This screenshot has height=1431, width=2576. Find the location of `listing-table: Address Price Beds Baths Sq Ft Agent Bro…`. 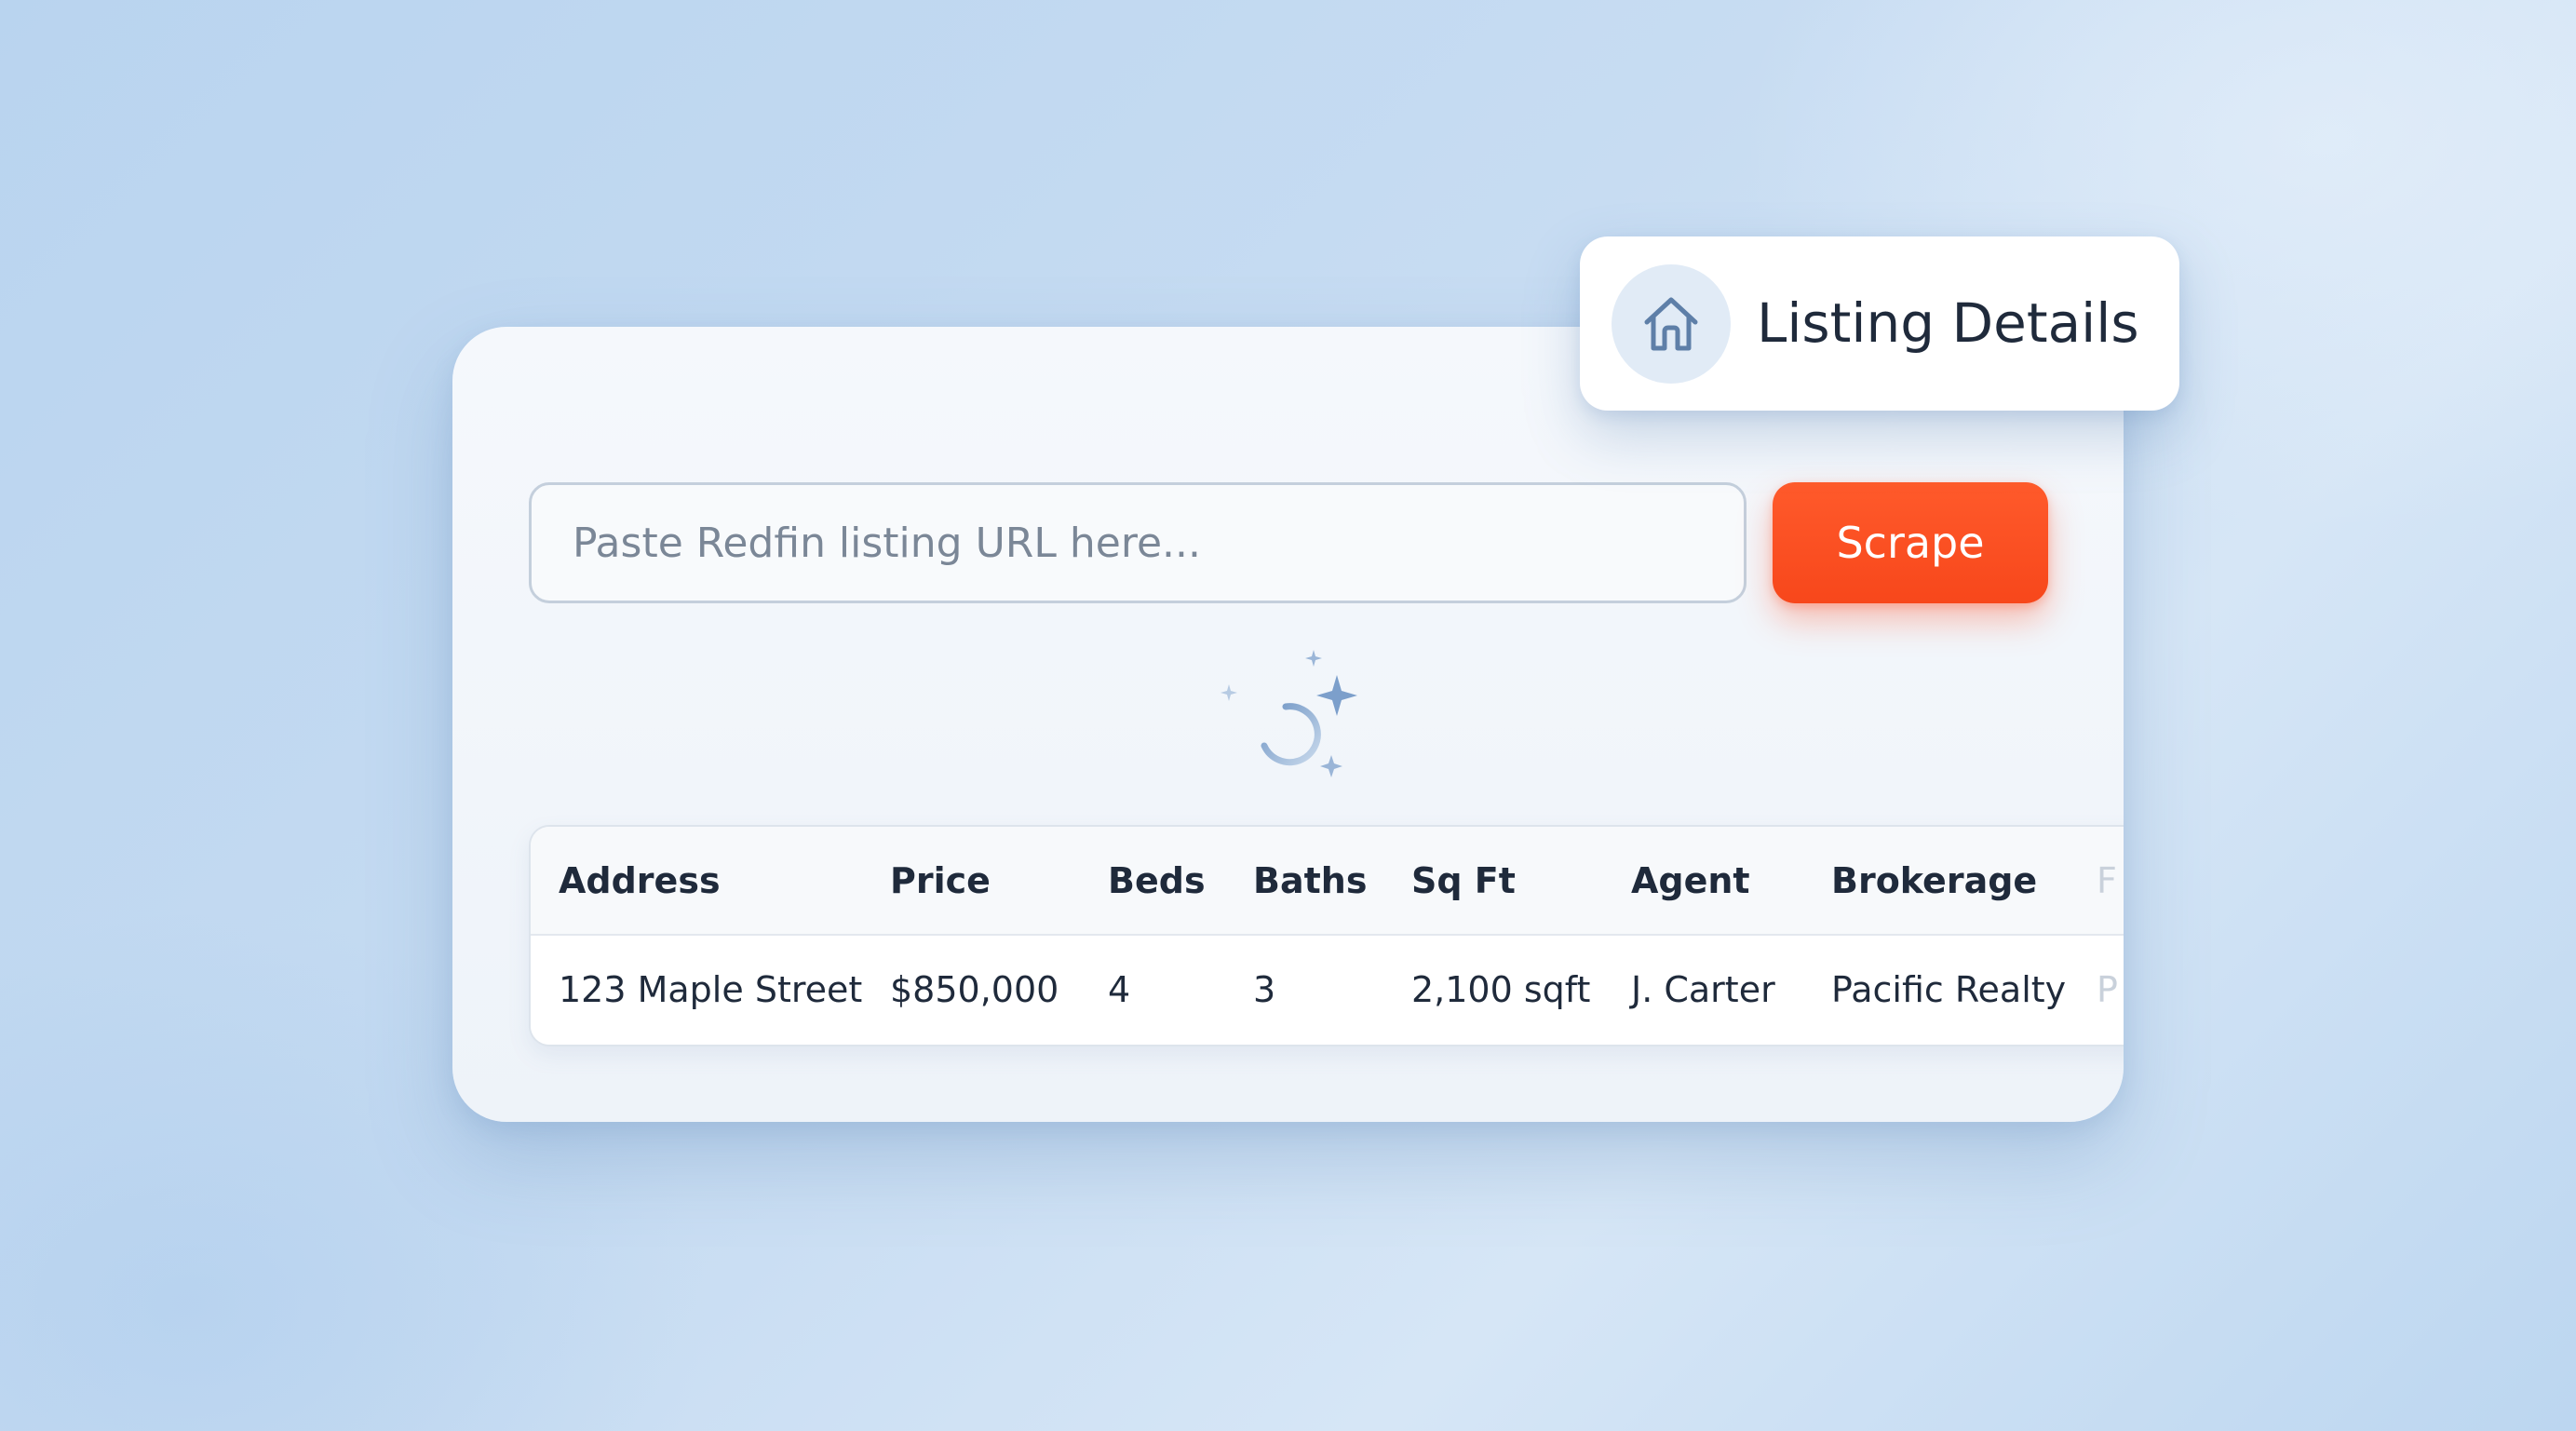

listing-table: Address Price Beds Baths Sq Ft Agent Bro… is located at coordinates (1326, 936).